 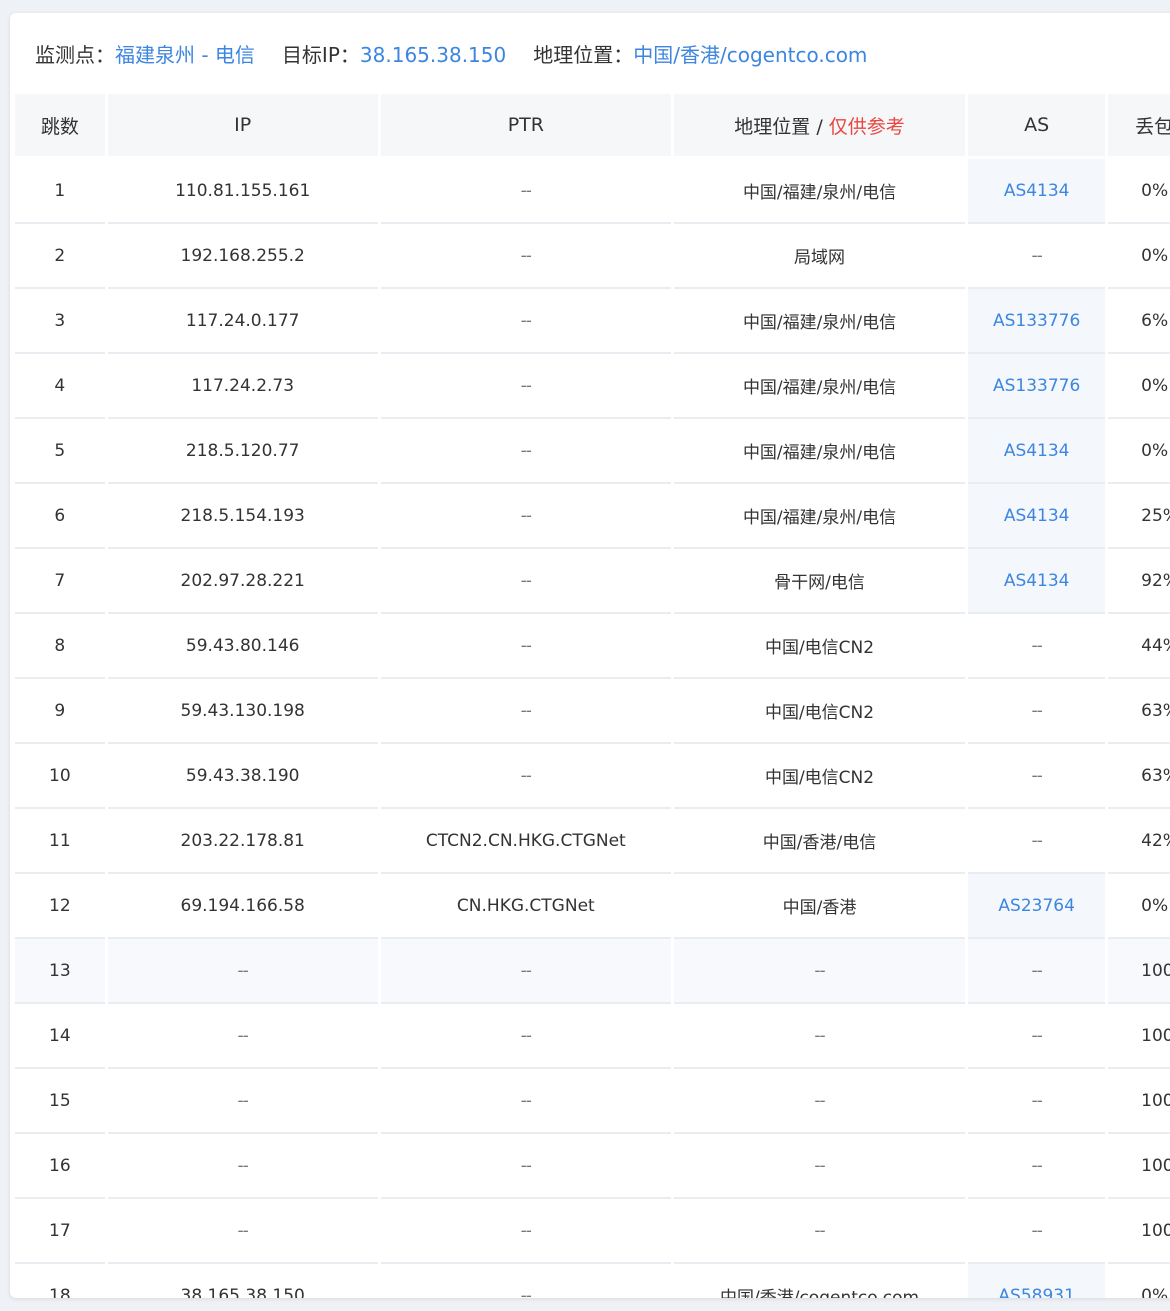 I want to click on as-link: AS58931, so click(x=1037, y=1281).